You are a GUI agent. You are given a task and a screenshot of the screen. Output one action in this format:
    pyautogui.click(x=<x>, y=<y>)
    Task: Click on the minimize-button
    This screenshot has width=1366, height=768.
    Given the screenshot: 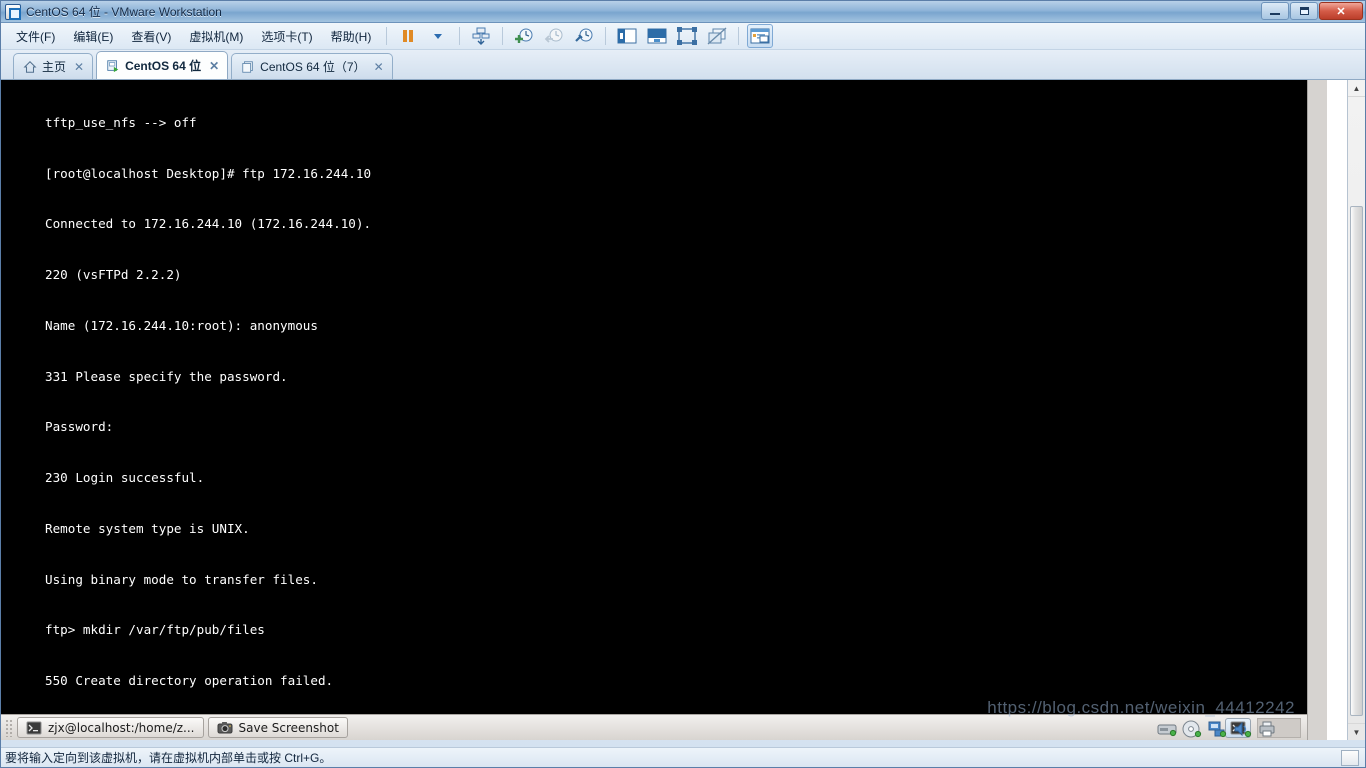 What is the action you would take?
    pyautogui.click(x=1275, y=11)
    